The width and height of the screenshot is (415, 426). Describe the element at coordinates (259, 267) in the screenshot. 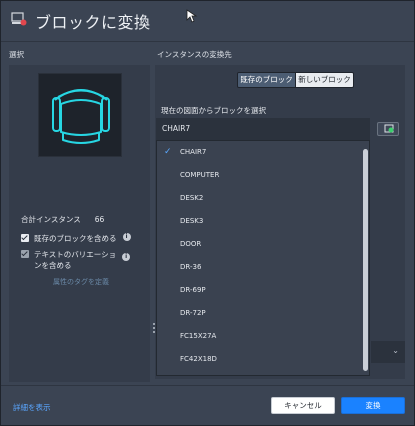

I see `list-item: DR-36` at that location.